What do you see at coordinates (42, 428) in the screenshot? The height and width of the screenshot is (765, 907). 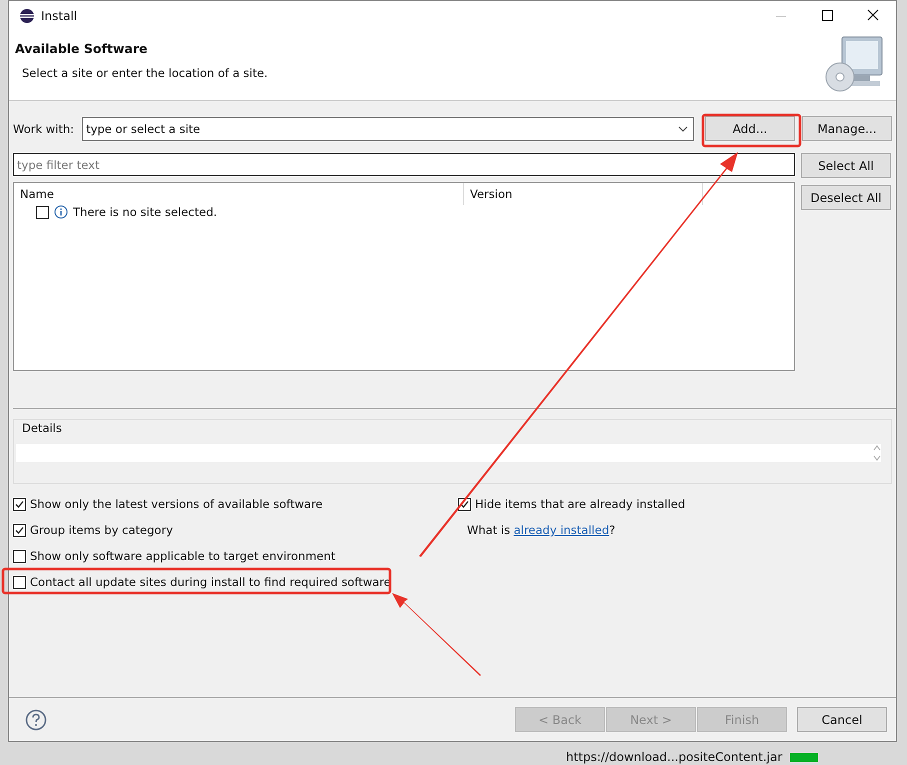 I see `details-label: Details` at bounding box center [42, 428].